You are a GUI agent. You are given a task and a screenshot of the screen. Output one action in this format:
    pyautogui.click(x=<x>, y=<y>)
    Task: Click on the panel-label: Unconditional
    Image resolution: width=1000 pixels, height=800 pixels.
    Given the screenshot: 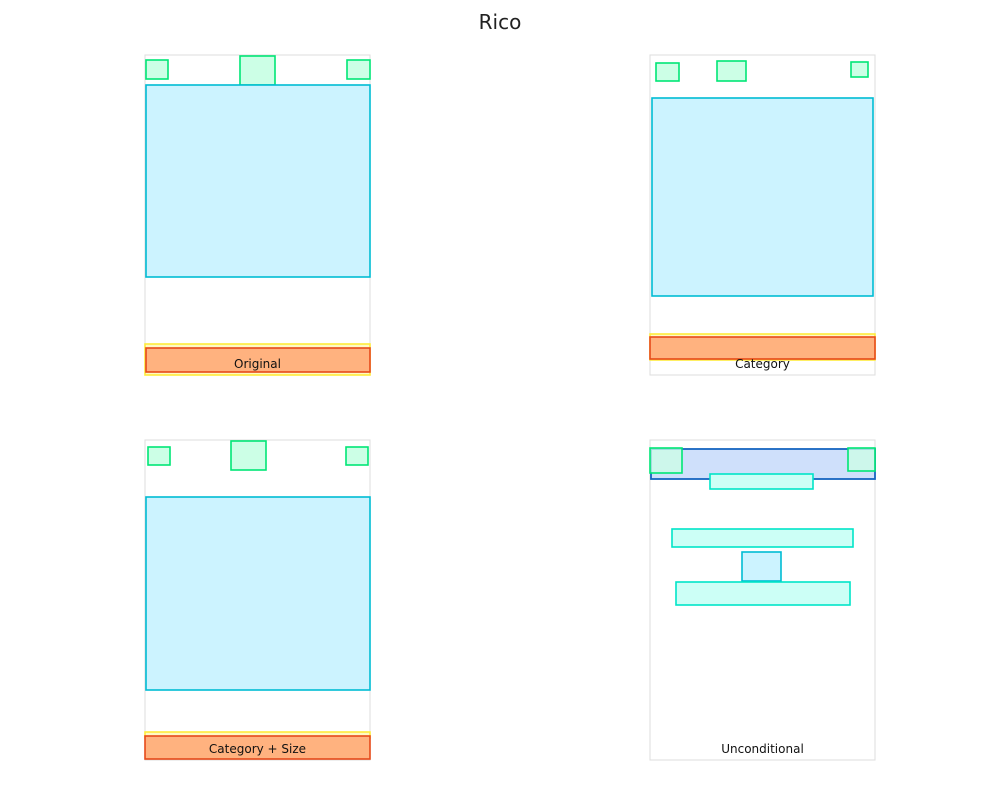 What is the action you would take?
    pyautogui.click(x=762, y=749)
    